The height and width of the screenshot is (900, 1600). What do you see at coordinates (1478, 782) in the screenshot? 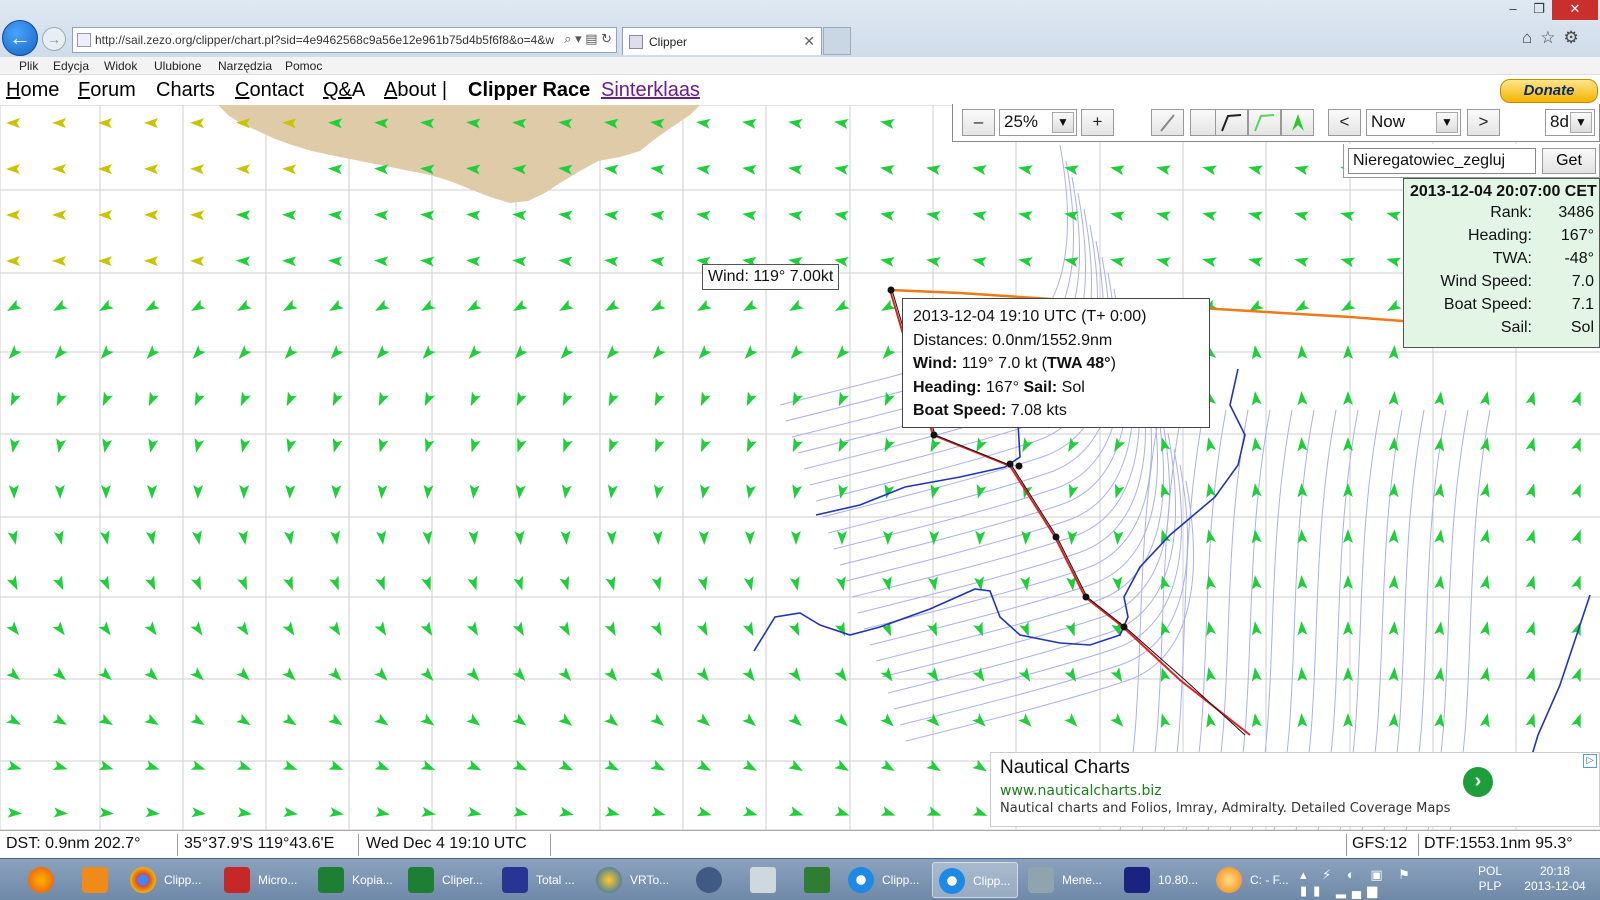
I see `ad-arrow-icon: ›` at bounding box center [1478, 782].